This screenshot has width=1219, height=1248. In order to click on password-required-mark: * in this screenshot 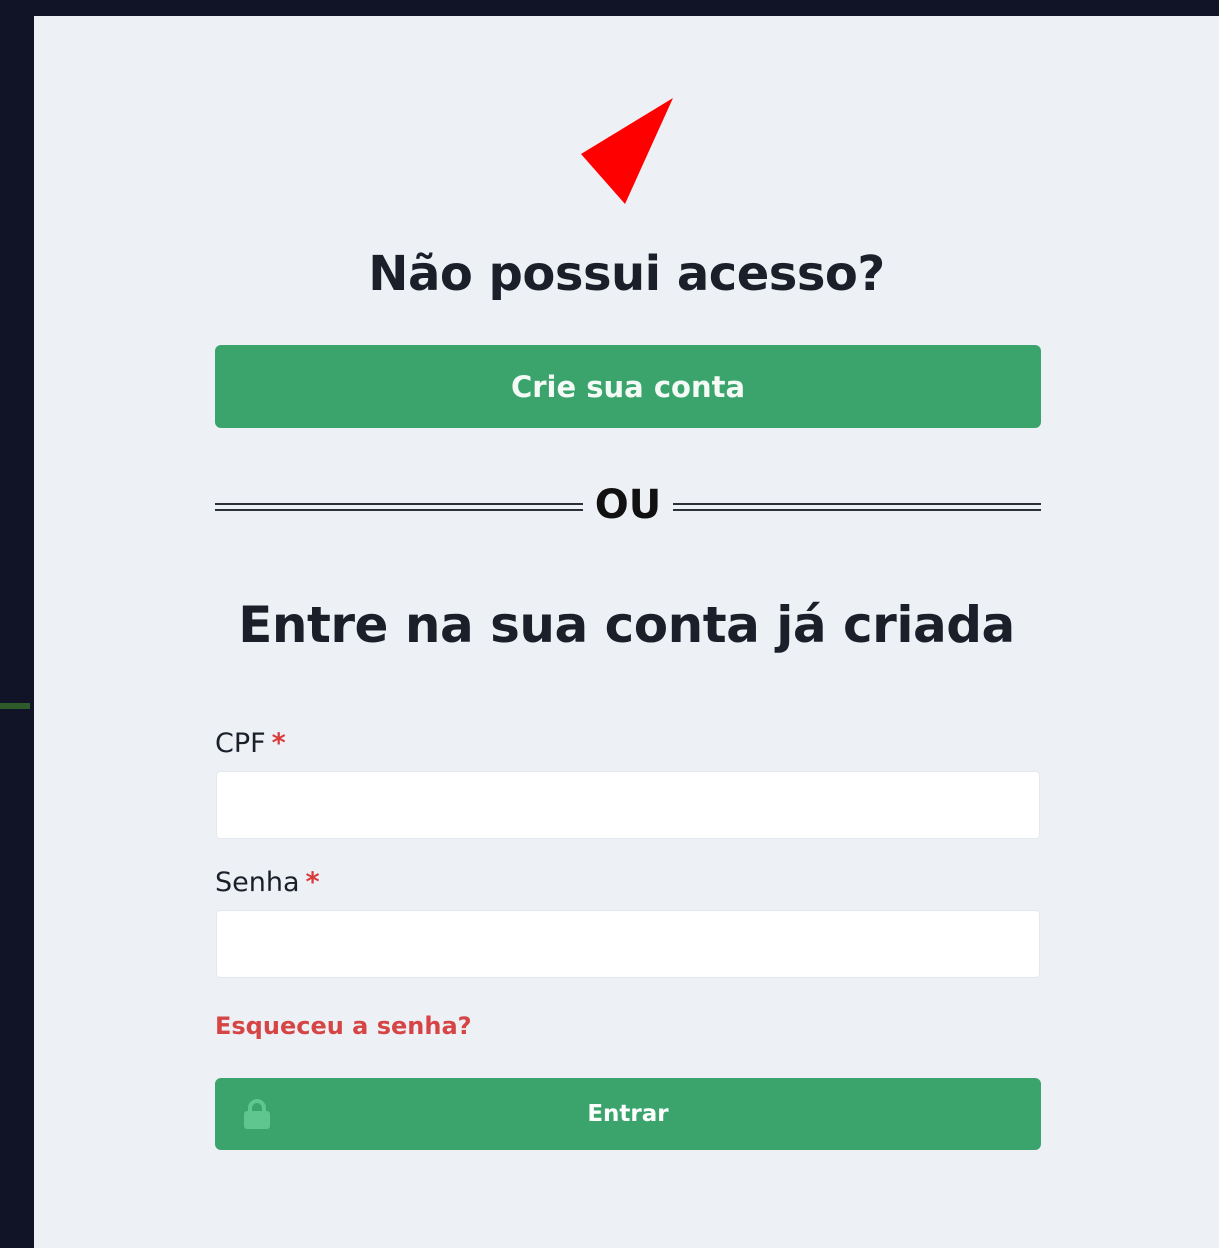, I will do `click(312, 882)`.